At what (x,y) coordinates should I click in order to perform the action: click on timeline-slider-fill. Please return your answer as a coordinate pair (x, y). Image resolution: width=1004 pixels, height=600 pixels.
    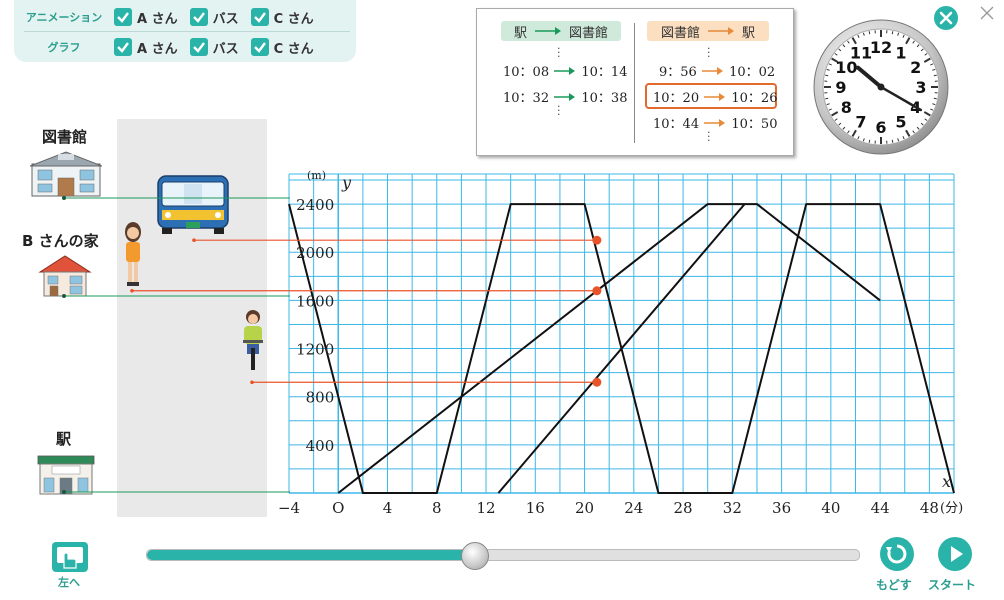
    Looking at the image, I should click on (310, 555).